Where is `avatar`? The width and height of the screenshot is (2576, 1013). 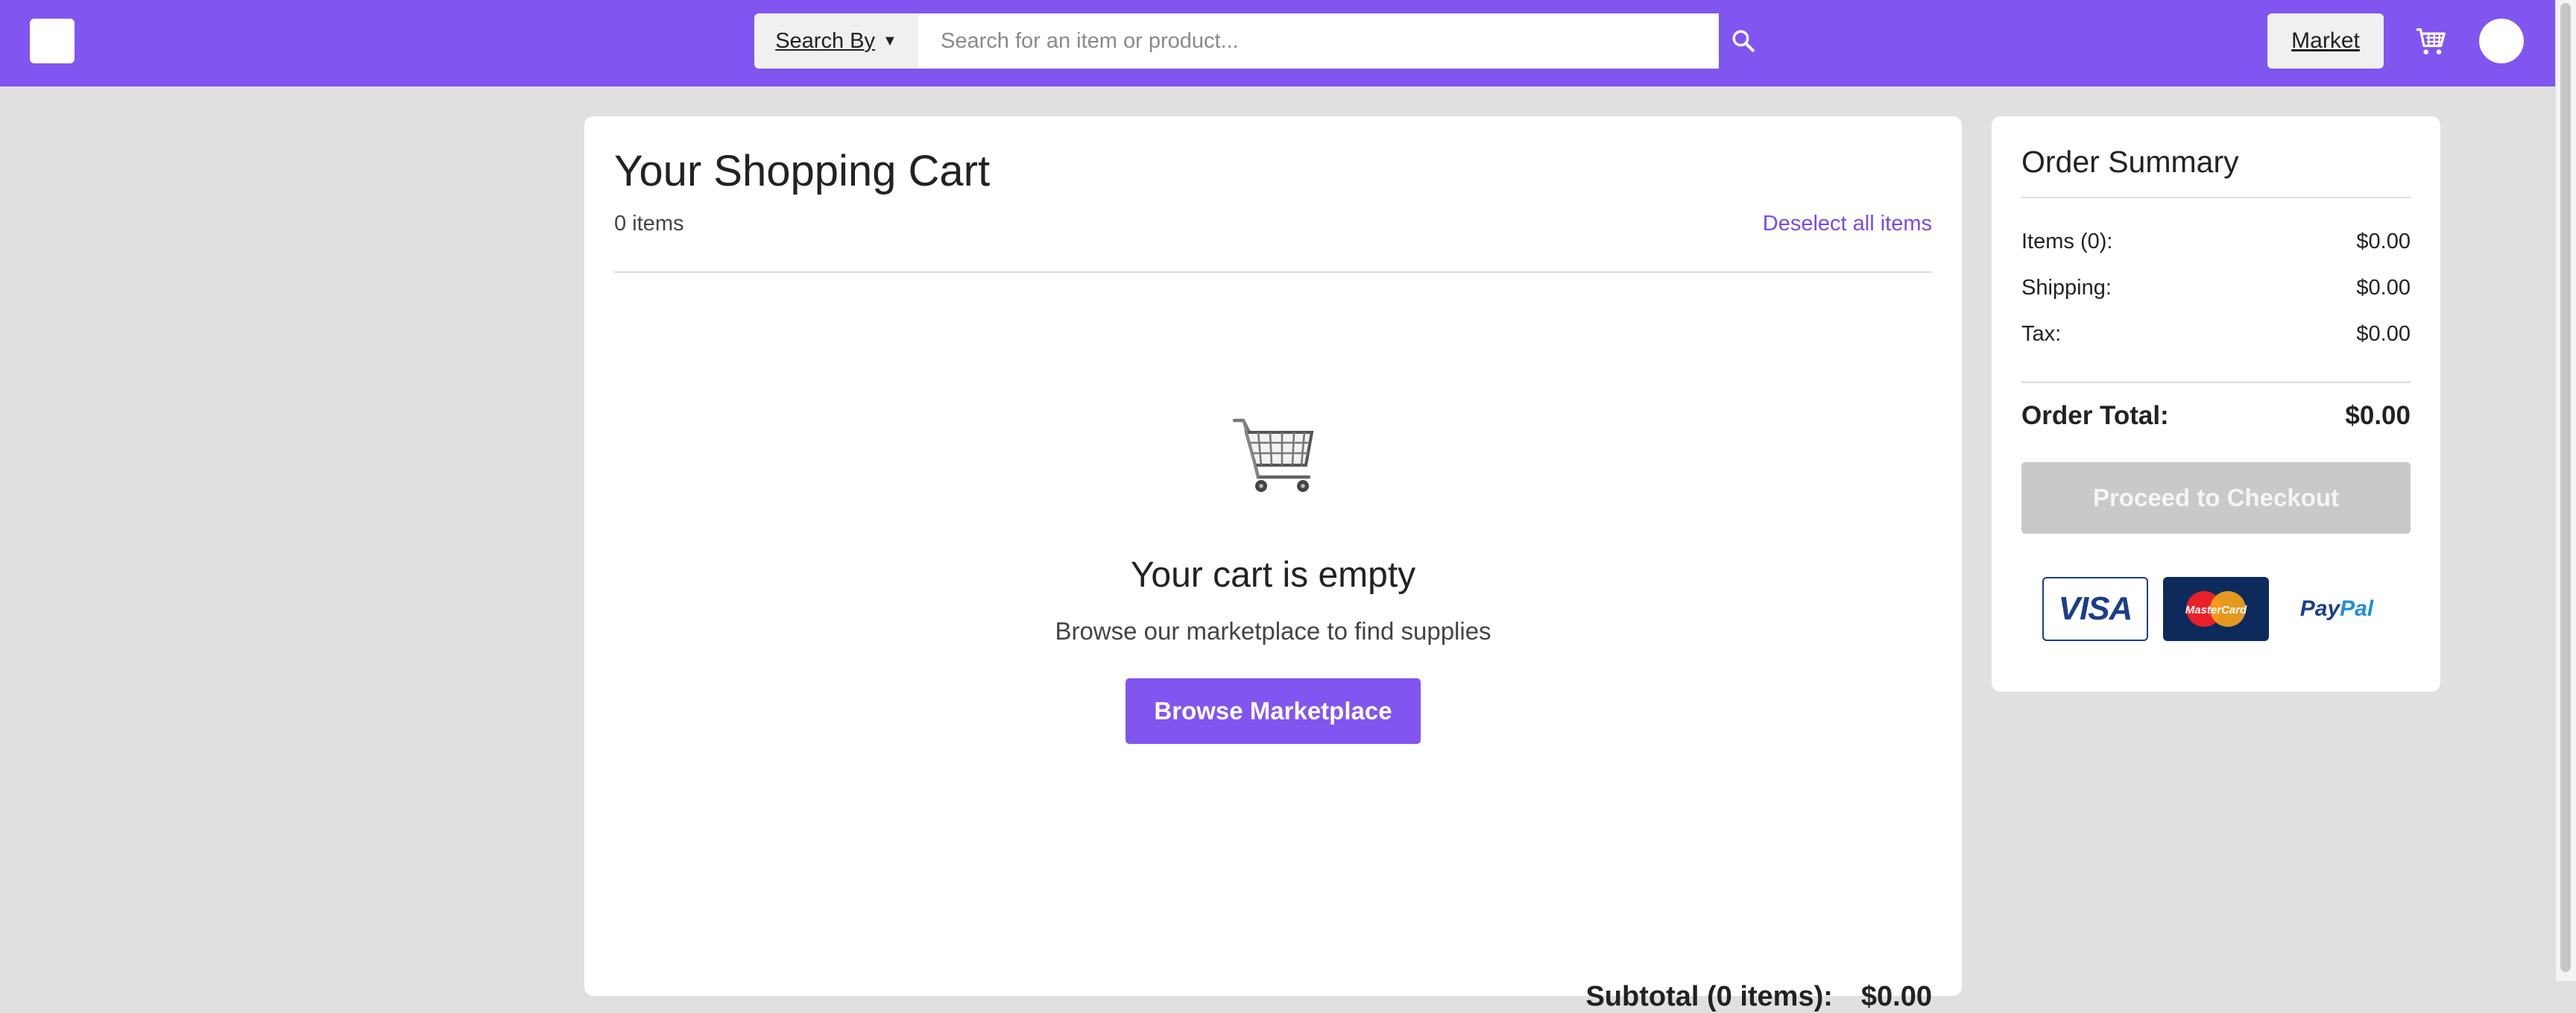
avatar is located at coordinates (2501, 41).